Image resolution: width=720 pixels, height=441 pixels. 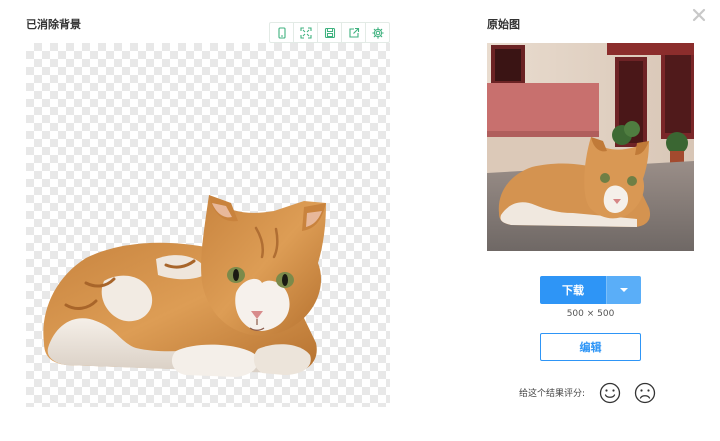 I want to click on original-photo, so click(x=590, y=147).